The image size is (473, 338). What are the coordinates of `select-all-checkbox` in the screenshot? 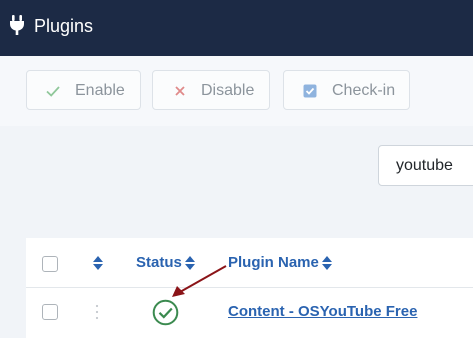 It's located at (50, 264).